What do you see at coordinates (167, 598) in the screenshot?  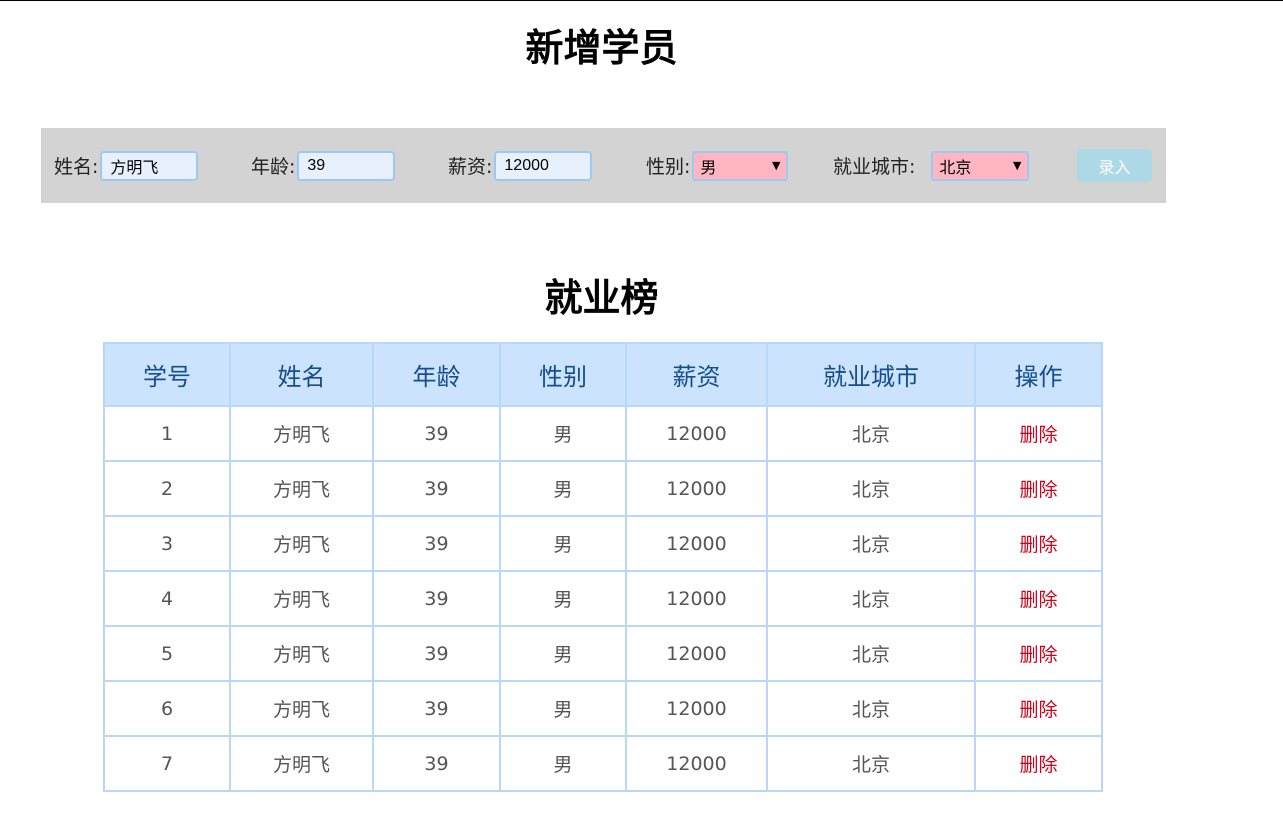 I see `cell-id: 4` at bounding box center [167, 598].